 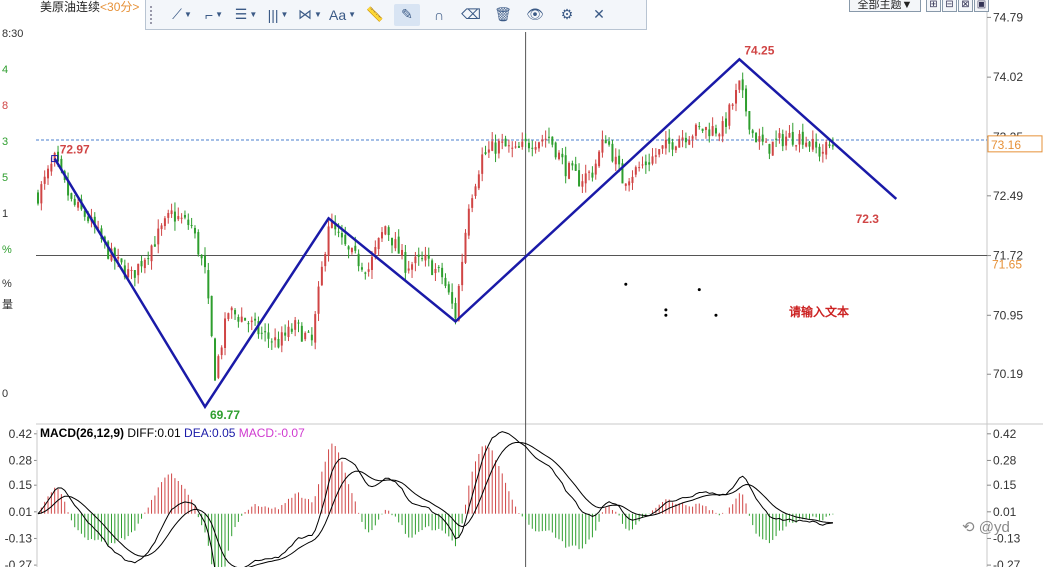 What do you see at coordinates (1006, 145) in the screenshot?
I see `current-price-label: 73.16` at bounding box center [1006, 145].